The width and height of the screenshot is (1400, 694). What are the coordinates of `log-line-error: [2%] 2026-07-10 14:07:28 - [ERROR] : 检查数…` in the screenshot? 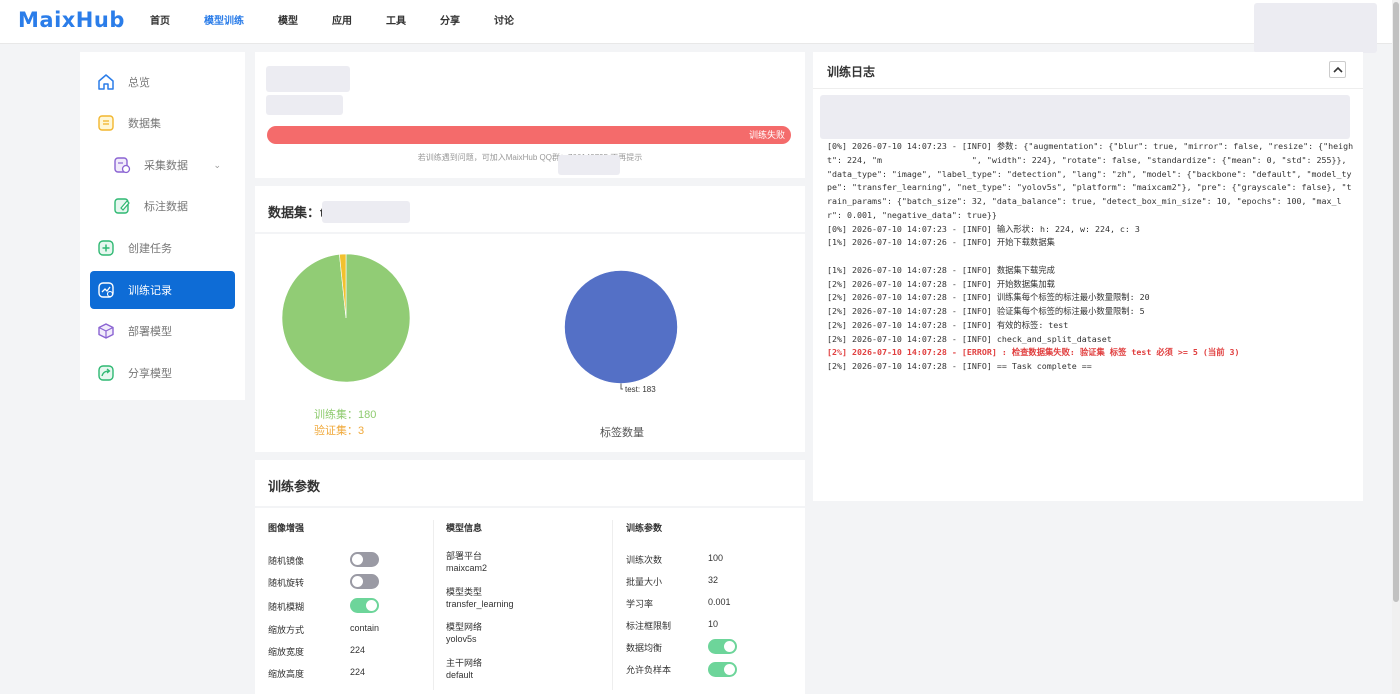 It's located at (1033, 352).